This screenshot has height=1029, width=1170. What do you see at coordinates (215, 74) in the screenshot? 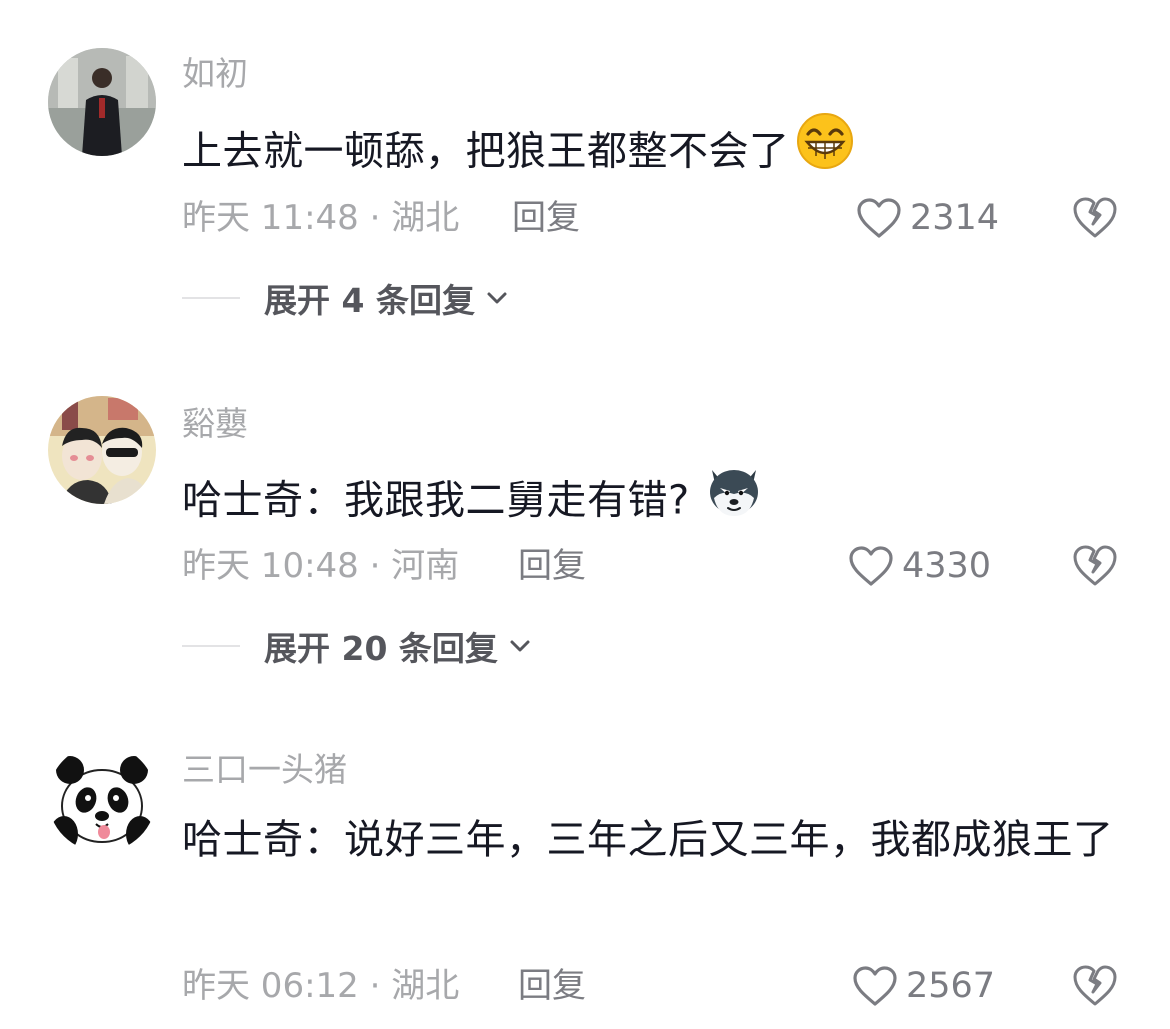
I see `username: 如初` at bounding box center [215, 74].